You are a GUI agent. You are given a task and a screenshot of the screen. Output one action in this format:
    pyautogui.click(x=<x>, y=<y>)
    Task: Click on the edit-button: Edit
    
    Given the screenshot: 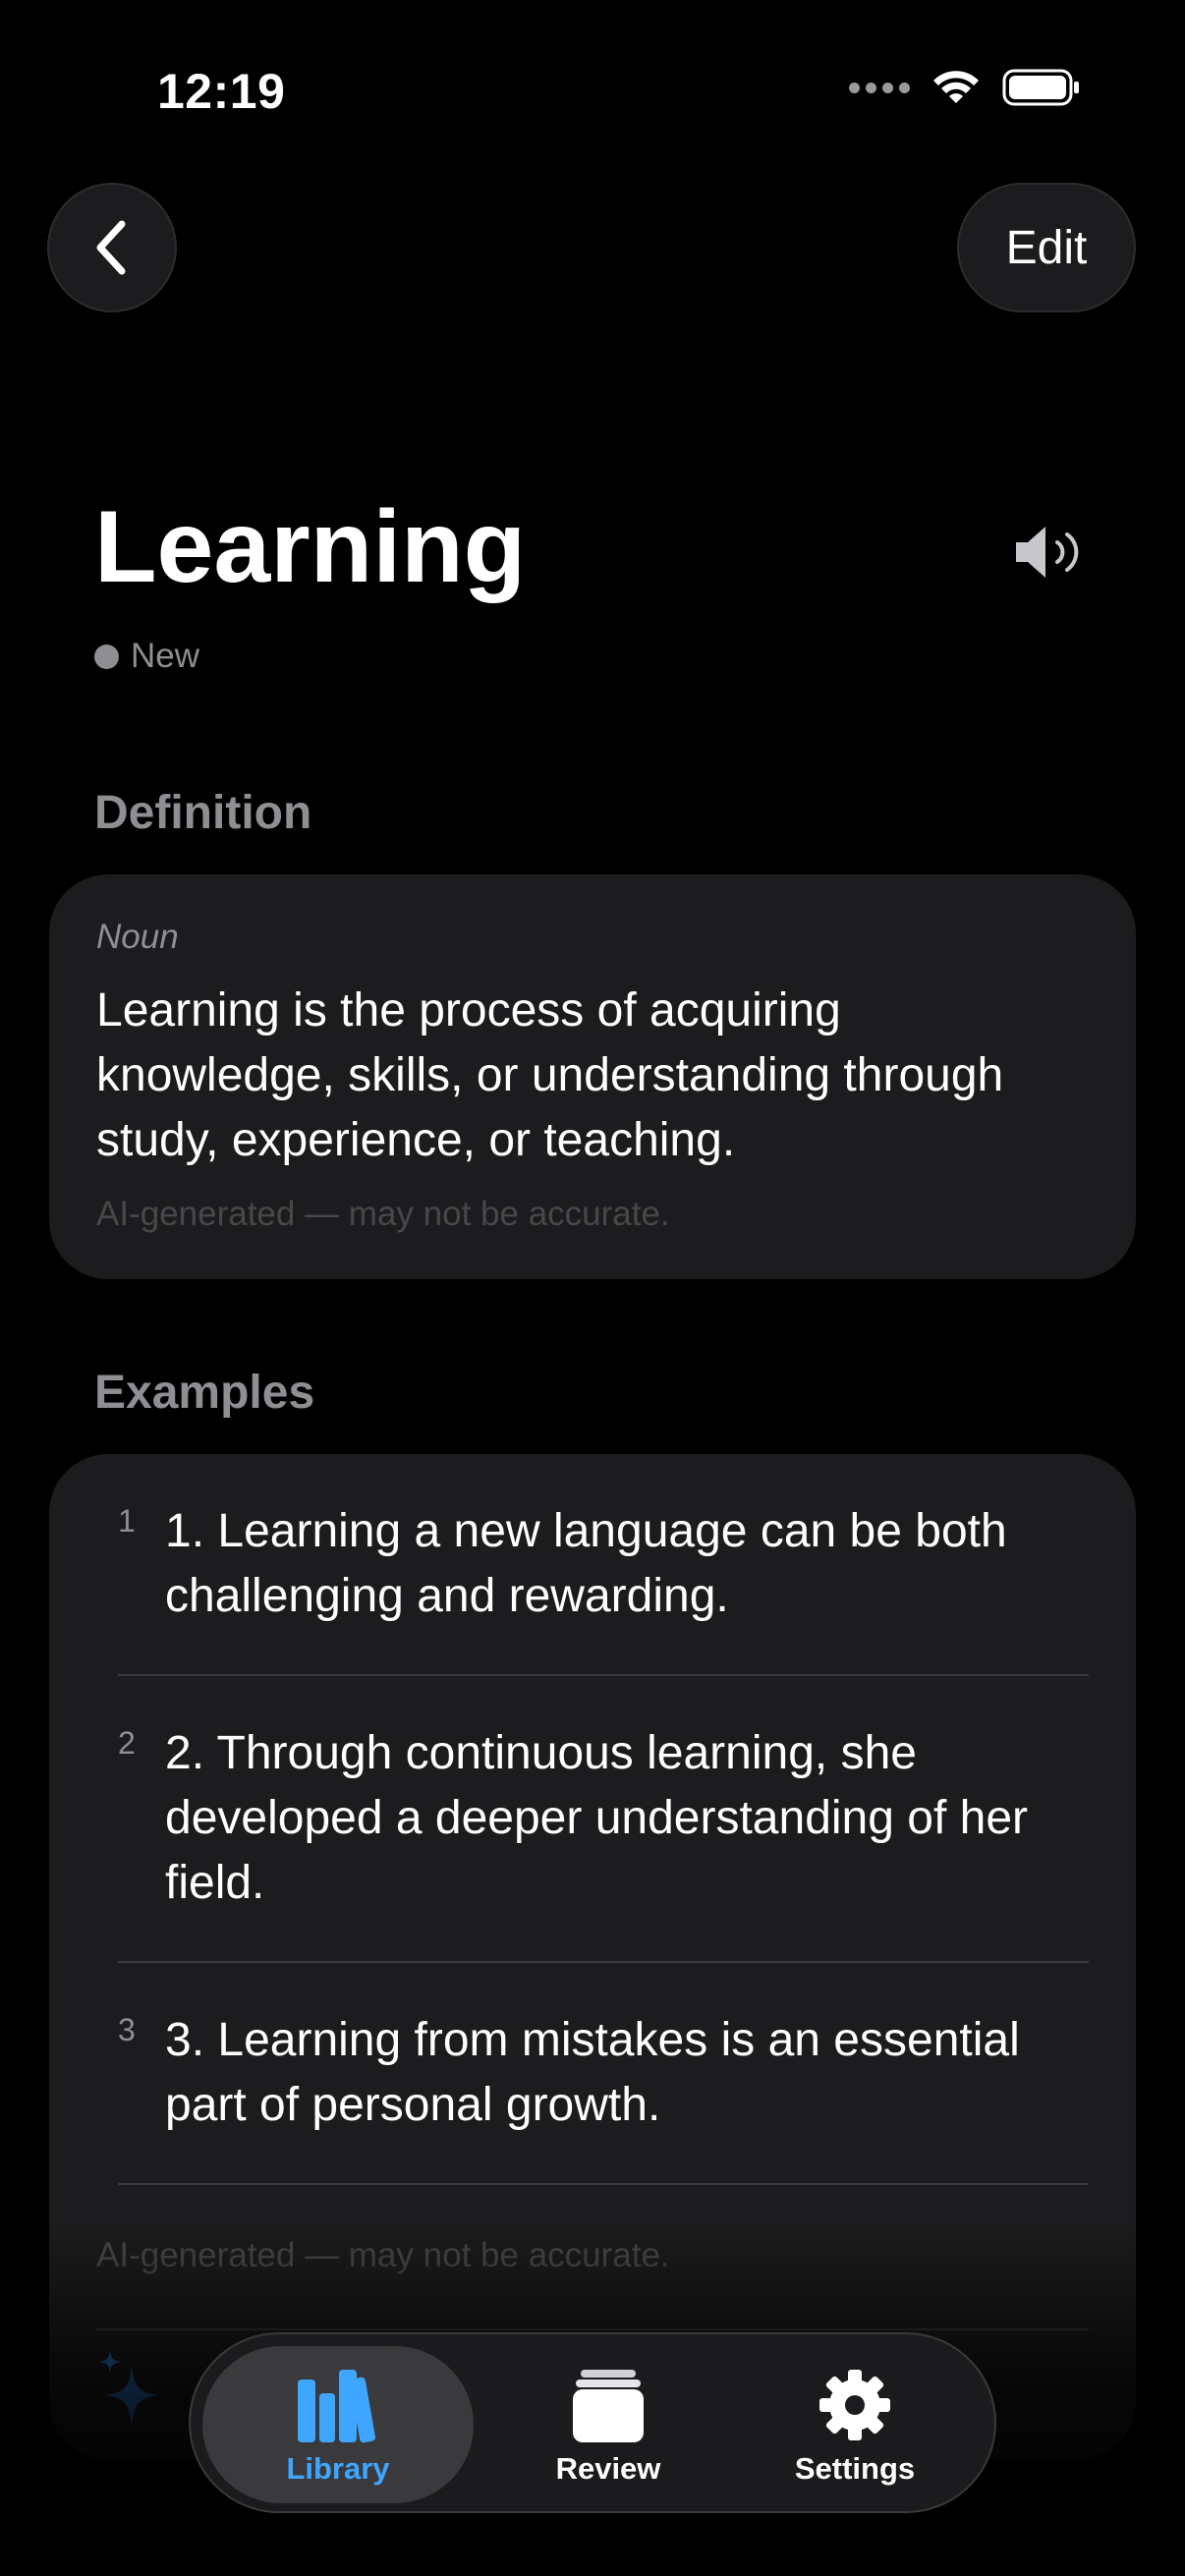 What is the action you would take?
    pyautogui.click(x=1046, y=247)
    